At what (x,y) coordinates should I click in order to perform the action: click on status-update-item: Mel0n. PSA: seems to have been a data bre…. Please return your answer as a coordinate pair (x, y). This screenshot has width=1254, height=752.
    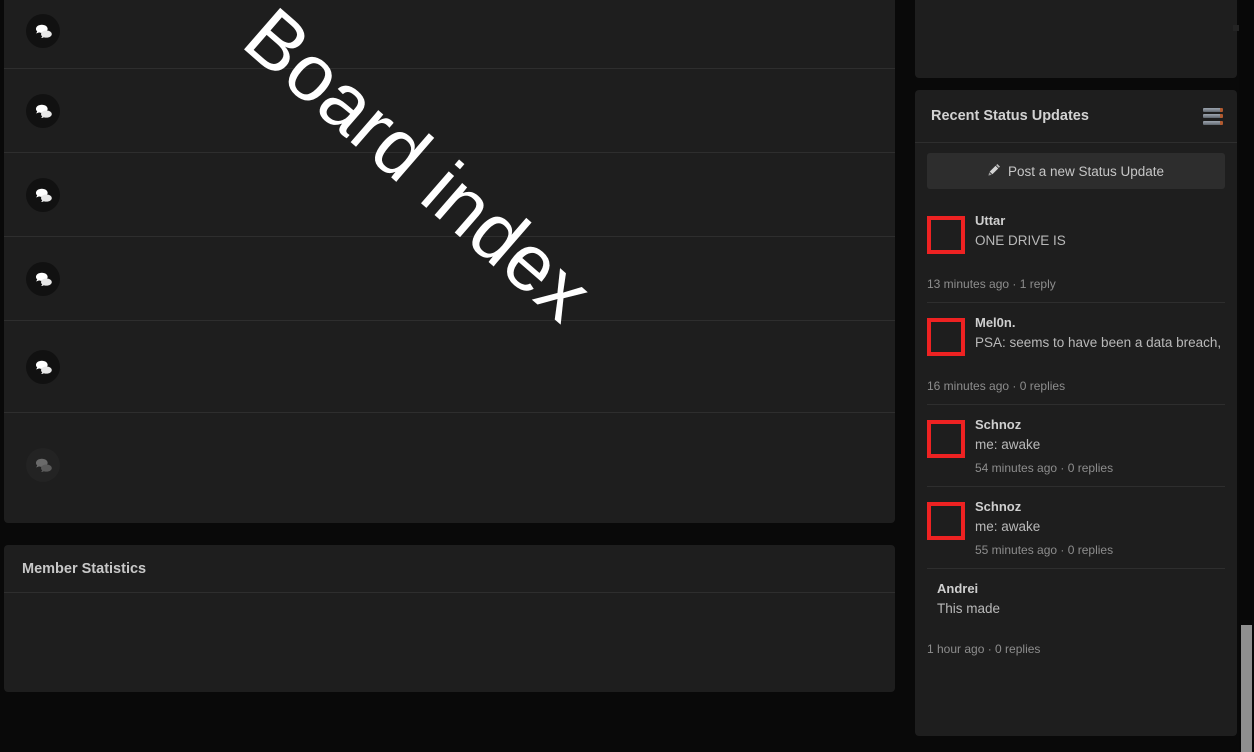
    Looking at the image, I should click on (1076, 353).